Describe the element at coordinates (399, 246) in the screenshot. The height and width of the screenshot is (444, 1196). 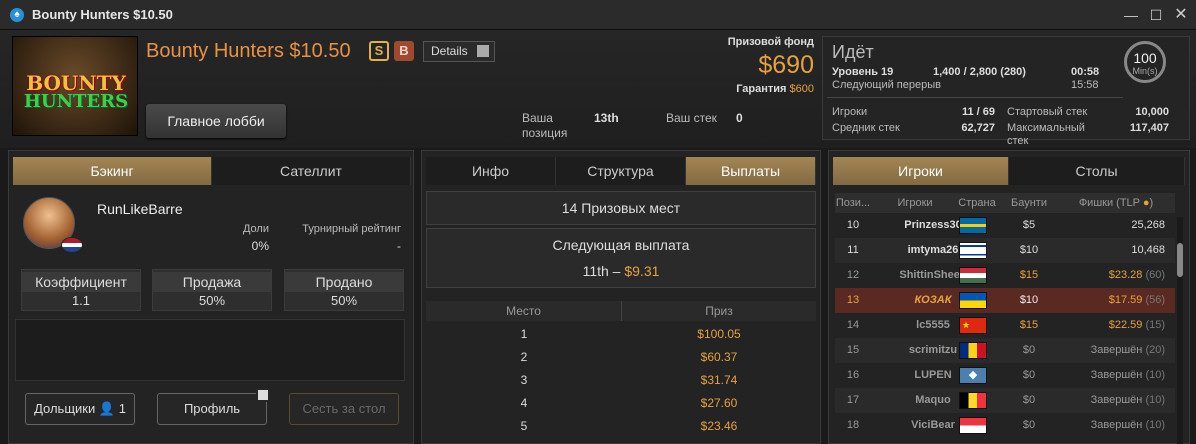
I see `rating-value: -` at that location.